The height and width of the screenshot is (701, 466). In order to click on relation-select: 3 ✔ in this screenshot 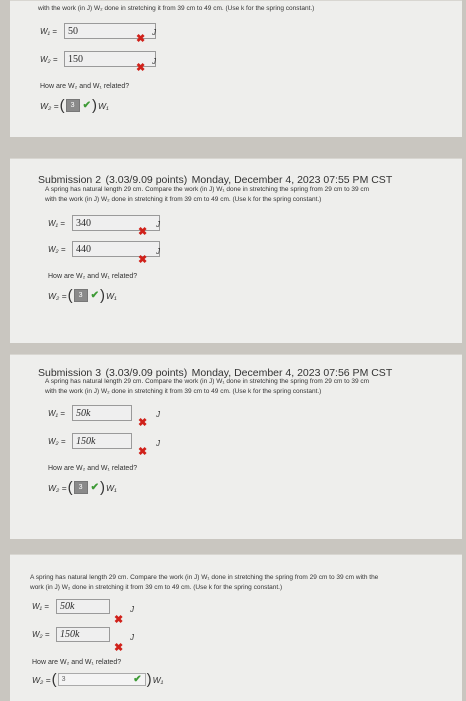, I will do `click(101, 679)`.